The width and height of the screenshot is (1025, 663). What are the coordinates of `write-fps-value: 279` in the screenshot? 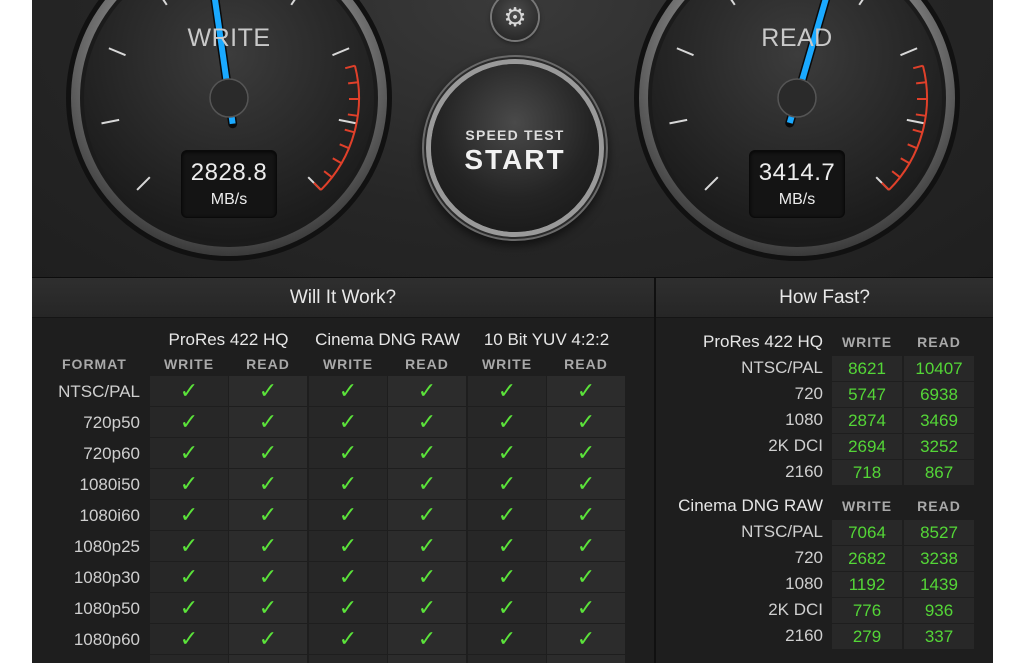 It's located at (867, 636).